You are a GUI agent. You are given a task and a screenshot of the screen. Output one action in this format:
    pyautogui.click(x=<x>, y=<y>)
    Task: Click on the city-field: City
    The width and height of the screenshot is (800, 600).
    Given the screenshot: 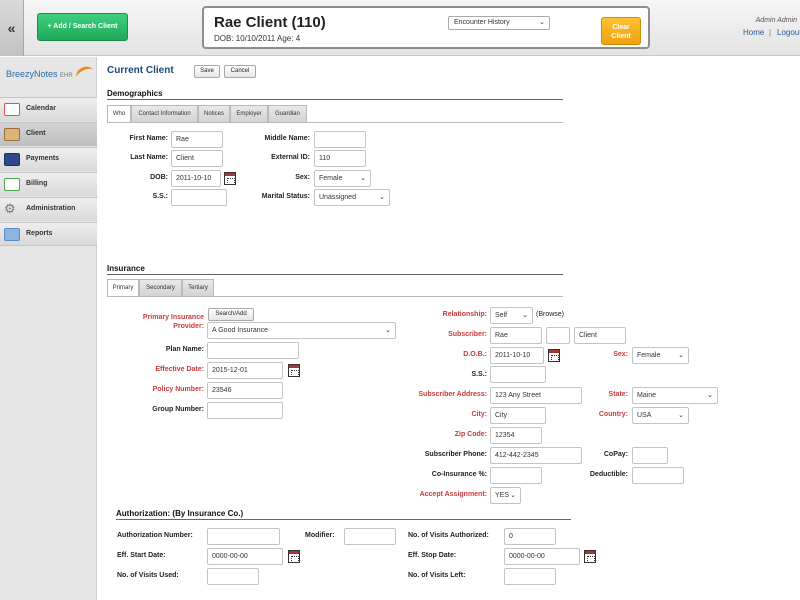 What is the action you would take?
    pyautogui.click(x=518, y=415)
    